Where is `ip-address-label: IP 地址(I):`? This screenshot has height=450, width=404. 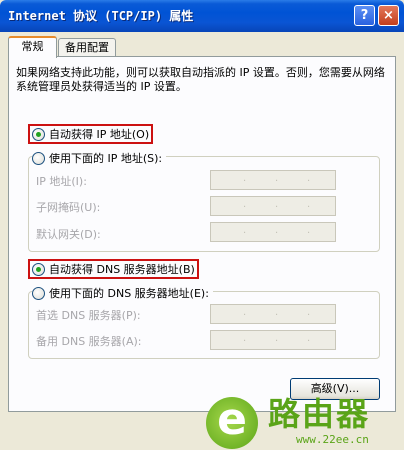
ip-address-label: IP 地址(I): is located at coordinates (61, 181).